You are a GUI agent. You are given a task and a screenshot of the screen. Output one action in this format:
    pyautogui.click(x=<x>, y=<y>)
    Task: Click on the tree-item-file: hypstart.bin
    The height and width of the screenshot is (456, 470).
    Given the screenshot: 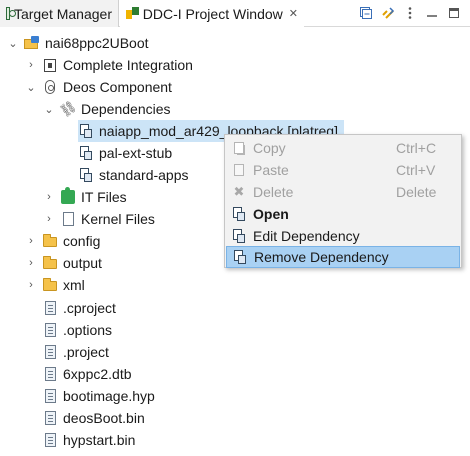 What is the action you would take?
    pyautogui.click(x=235, y=440)
    